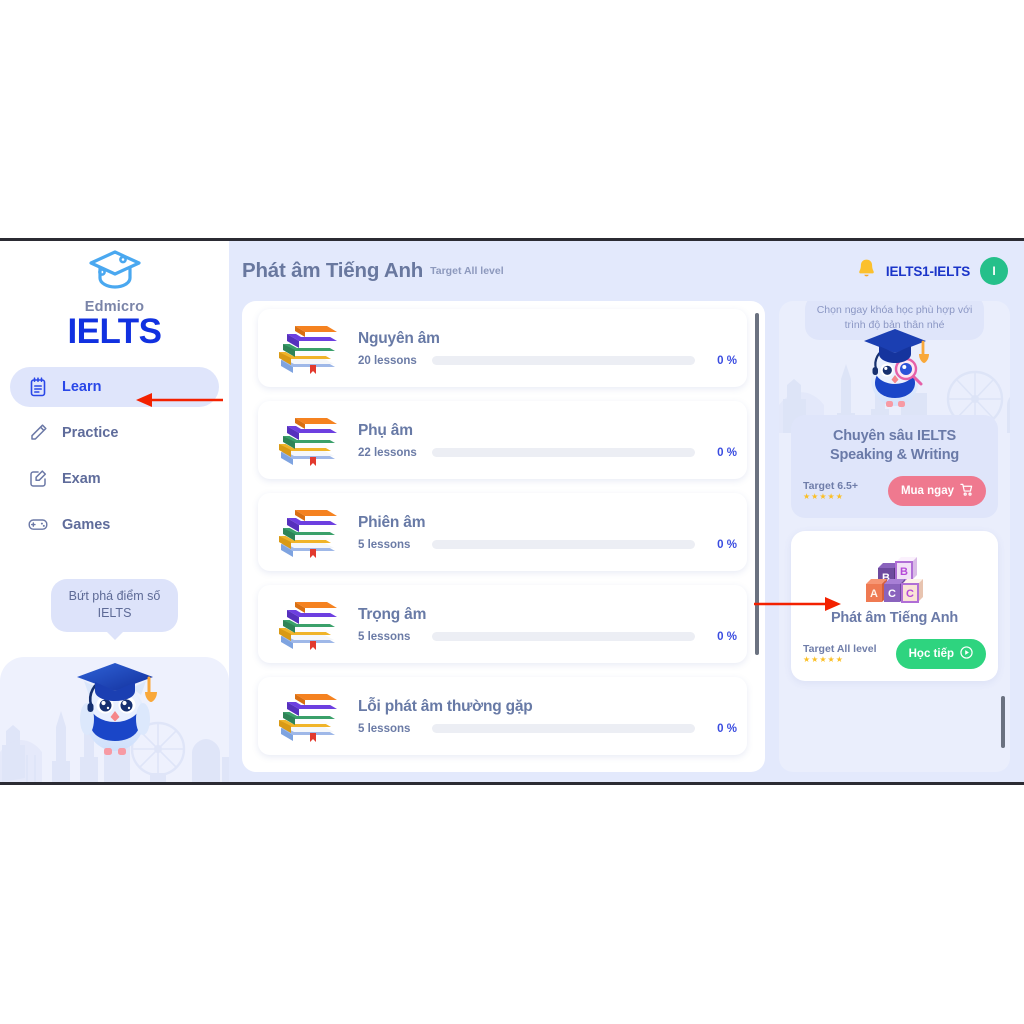 The width and height of the screenshot is (1024, 1024). What do you see at coordinates (467, 271) in the screenshot?
I see `page-subtitle: Target All level` at bounding box center [467, 271].